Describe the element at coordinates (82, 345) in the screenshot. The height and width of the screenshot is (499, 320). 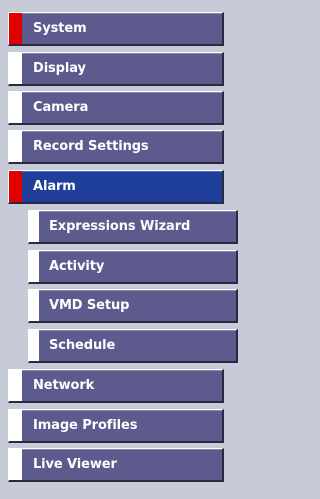
I see `submenu-item-label: Schedule` at that location.